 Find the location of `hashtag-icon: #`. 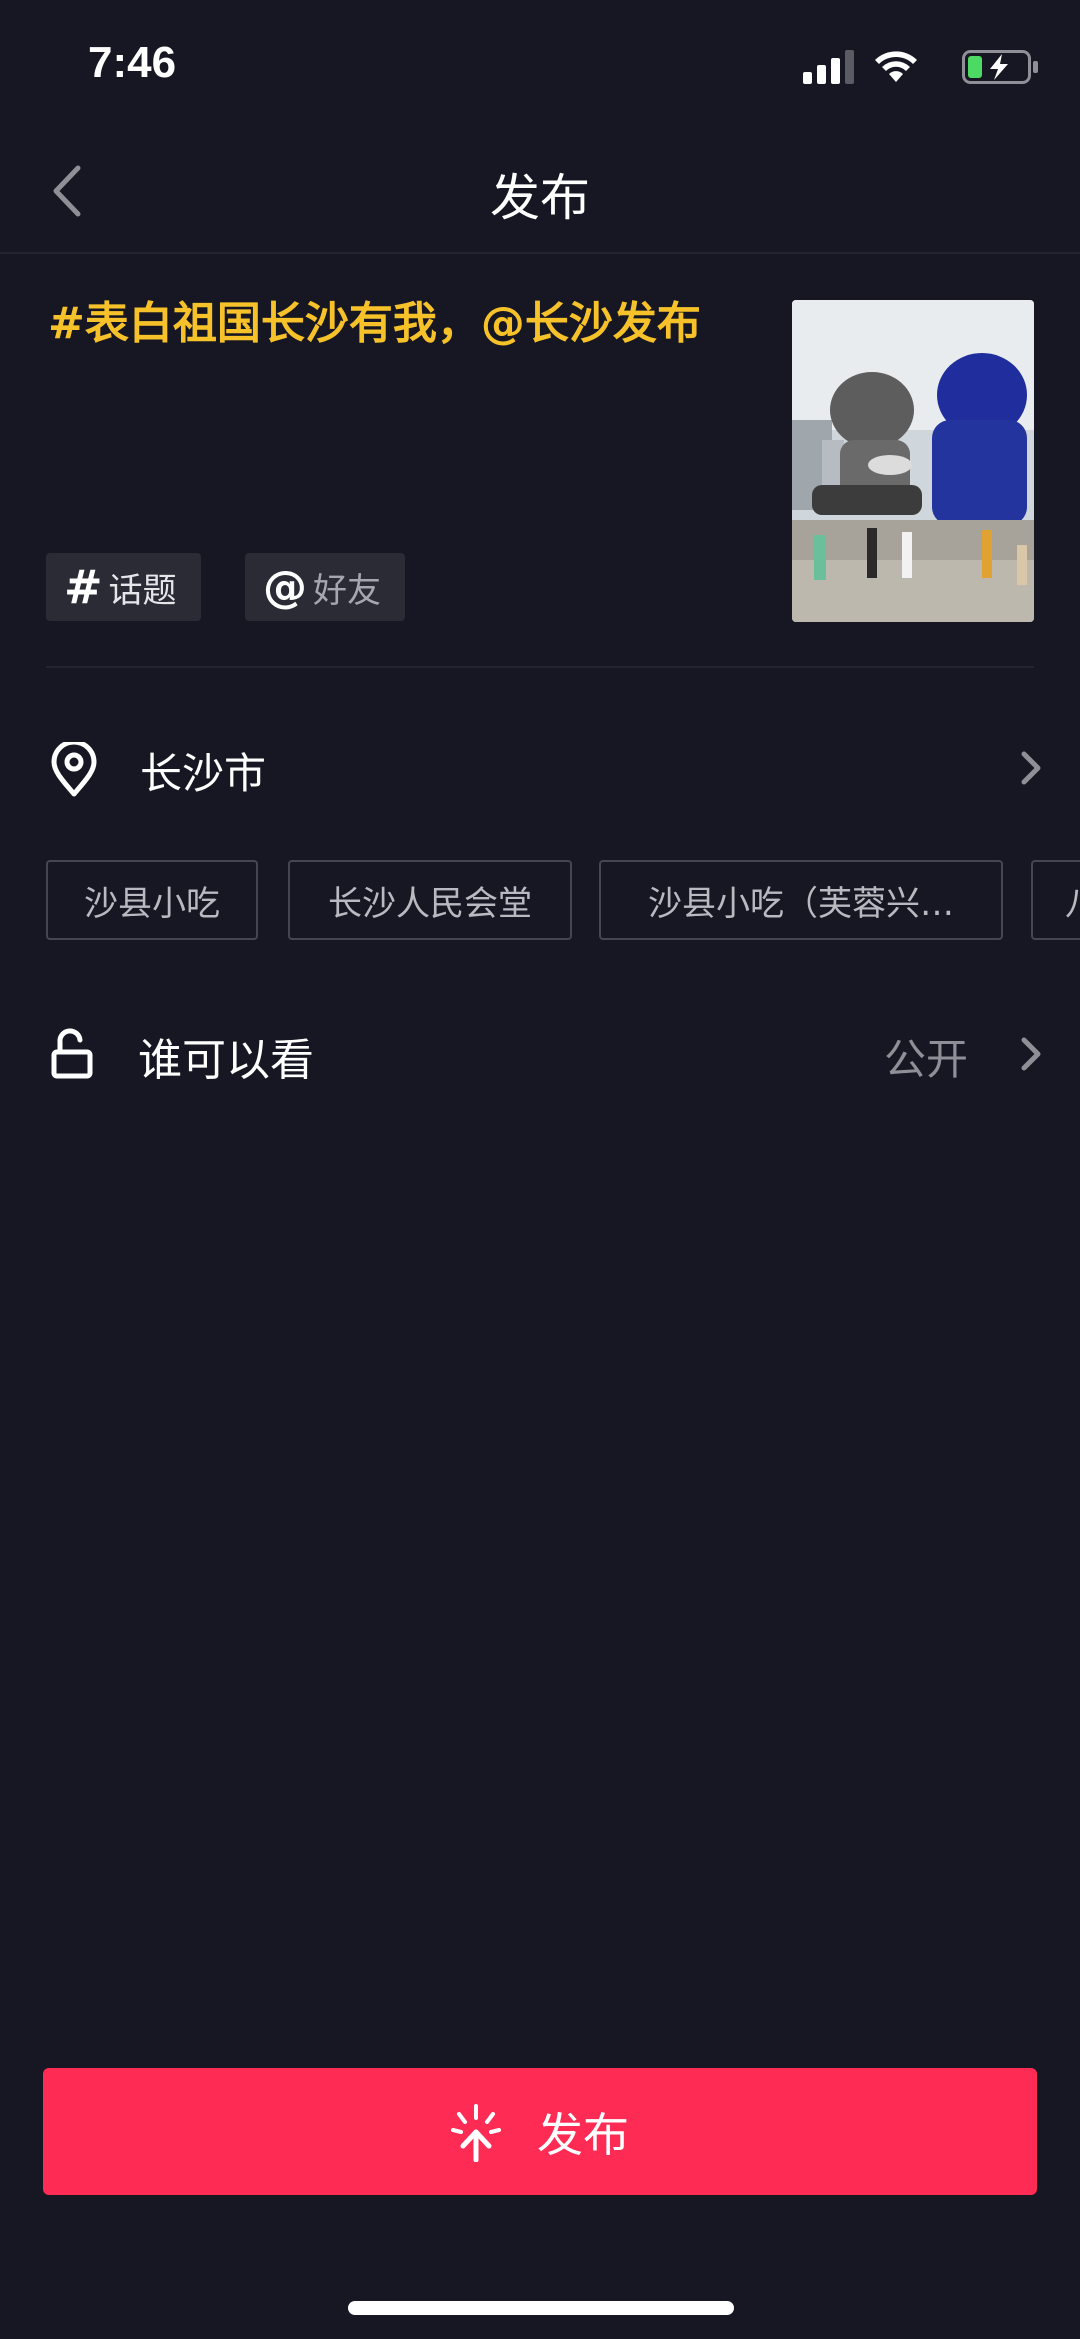

hashtag-icon: # is located at coordinates (83, 587).